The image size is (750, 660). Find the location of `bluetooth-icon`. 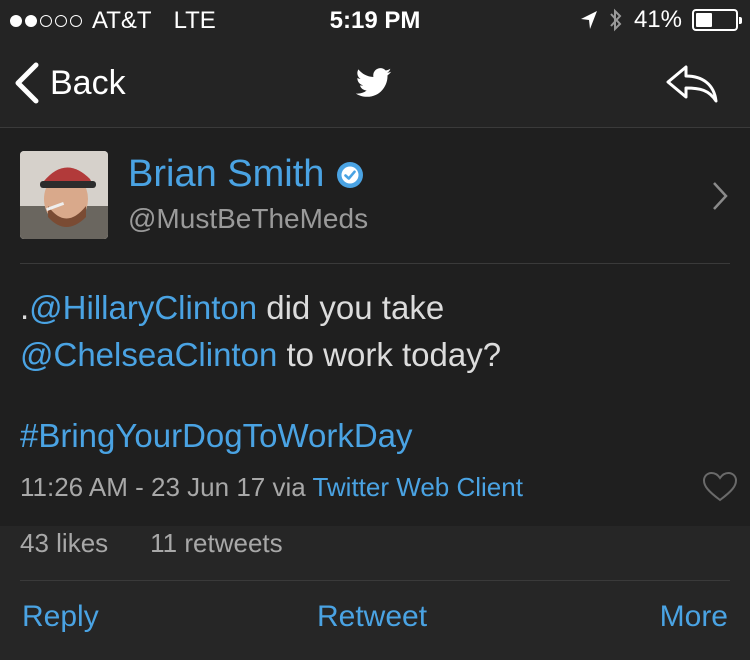

bluetooth-icon is located at coordinates (616, 20).